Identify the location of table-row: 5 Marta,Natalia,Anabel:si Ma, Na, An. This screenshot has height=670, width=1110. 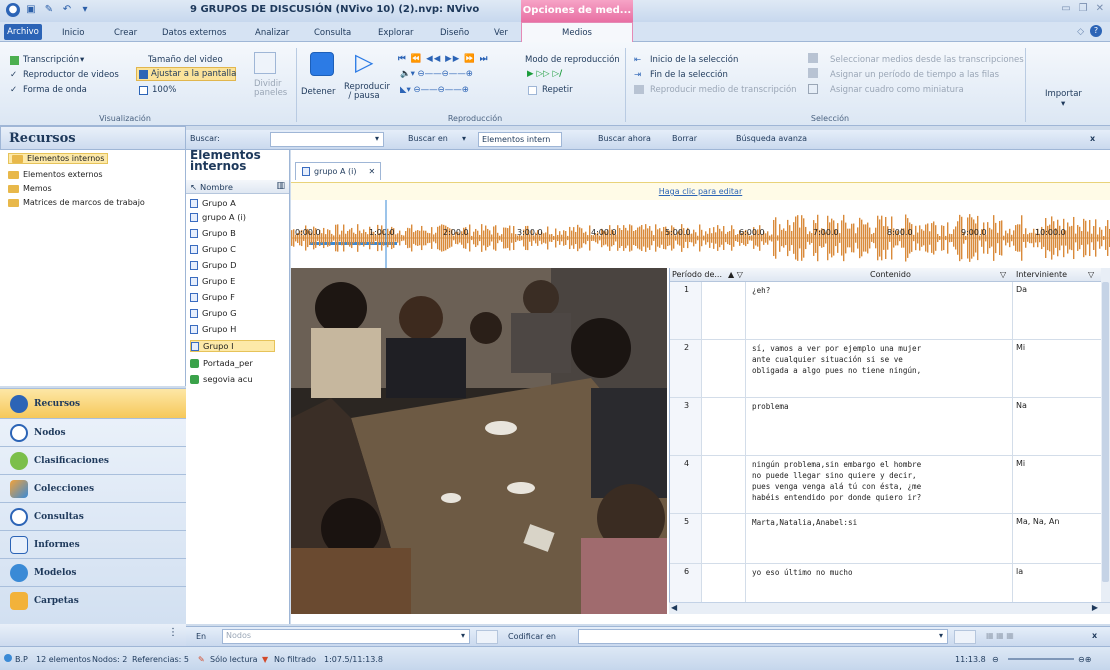
(886, 539).